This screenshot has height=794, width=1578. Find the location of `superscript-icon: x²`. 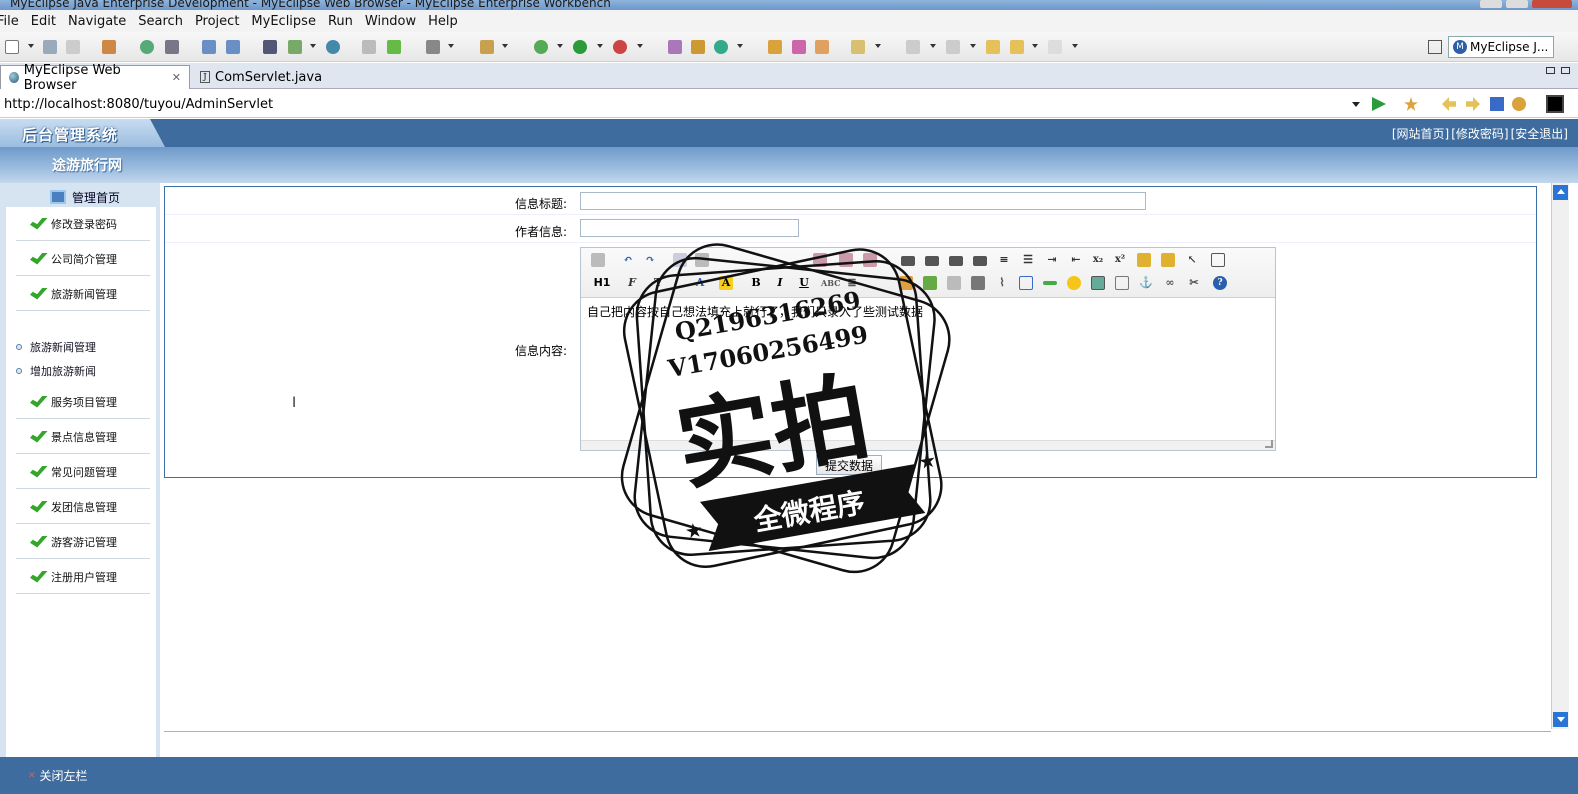

superscript-icon: x² is located at coordinates (1120, 260).